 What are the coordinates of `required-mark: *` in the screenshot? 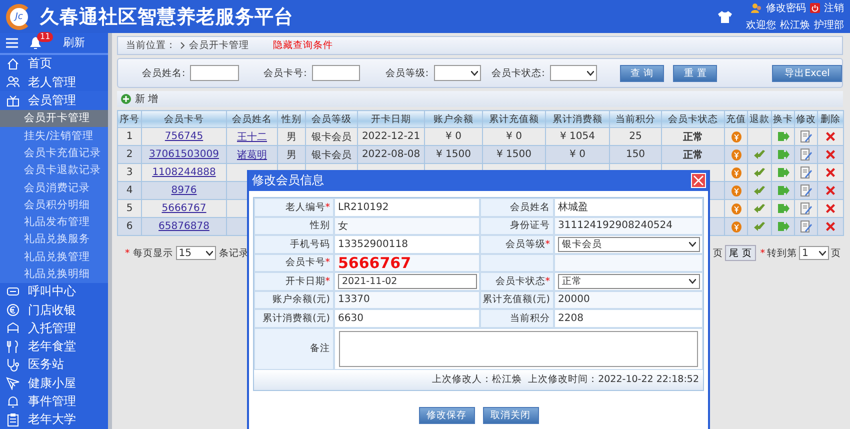 It's located at (127, 253).